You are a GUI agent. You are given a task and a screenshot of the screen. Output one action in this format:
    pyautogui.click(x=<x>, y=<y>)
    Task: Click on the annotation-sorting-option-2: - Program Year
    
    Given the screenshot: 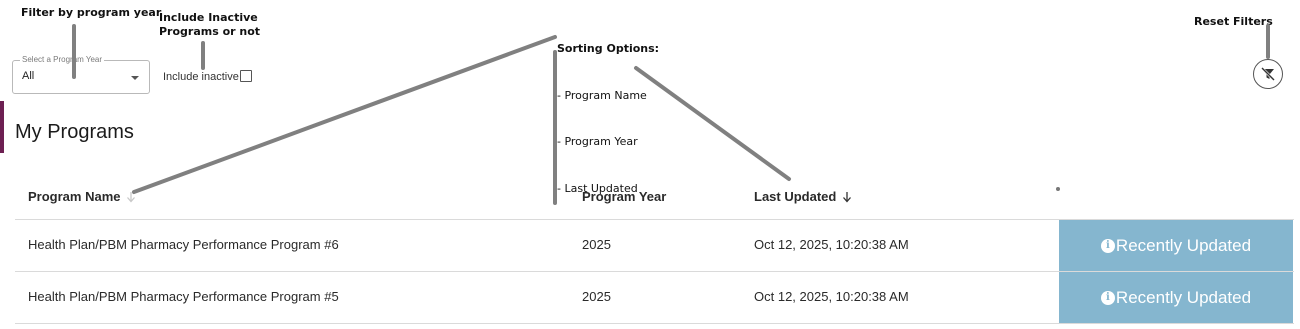 What is the action you would take?
    pyautogui.click(x=597, y=141)
    